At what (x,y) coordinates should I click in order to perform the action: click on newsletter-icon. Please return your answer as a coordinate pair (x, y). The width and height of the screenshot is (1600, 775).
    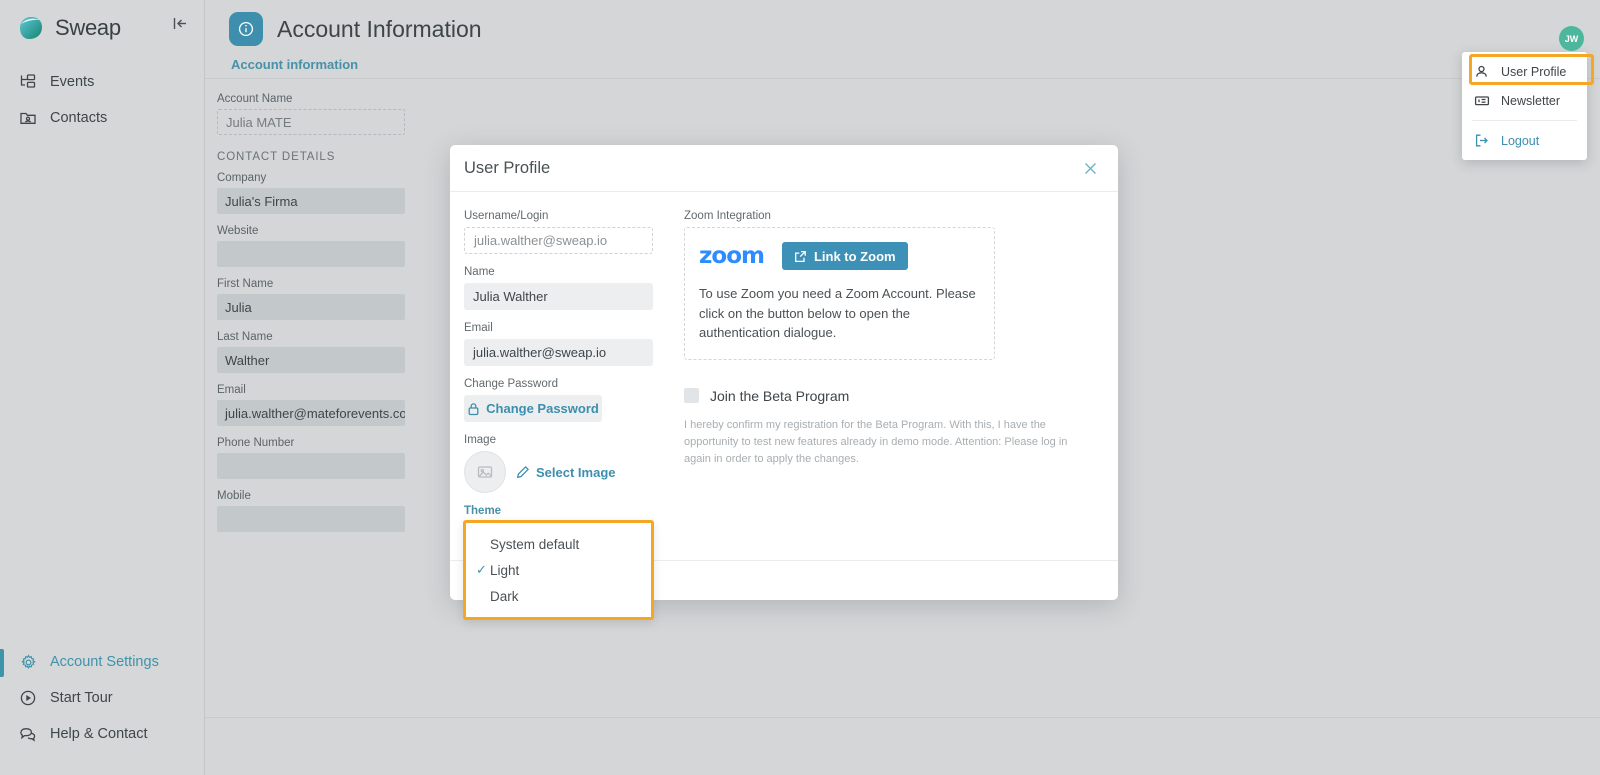
    Looking at the image, I should click on (1482, 100).